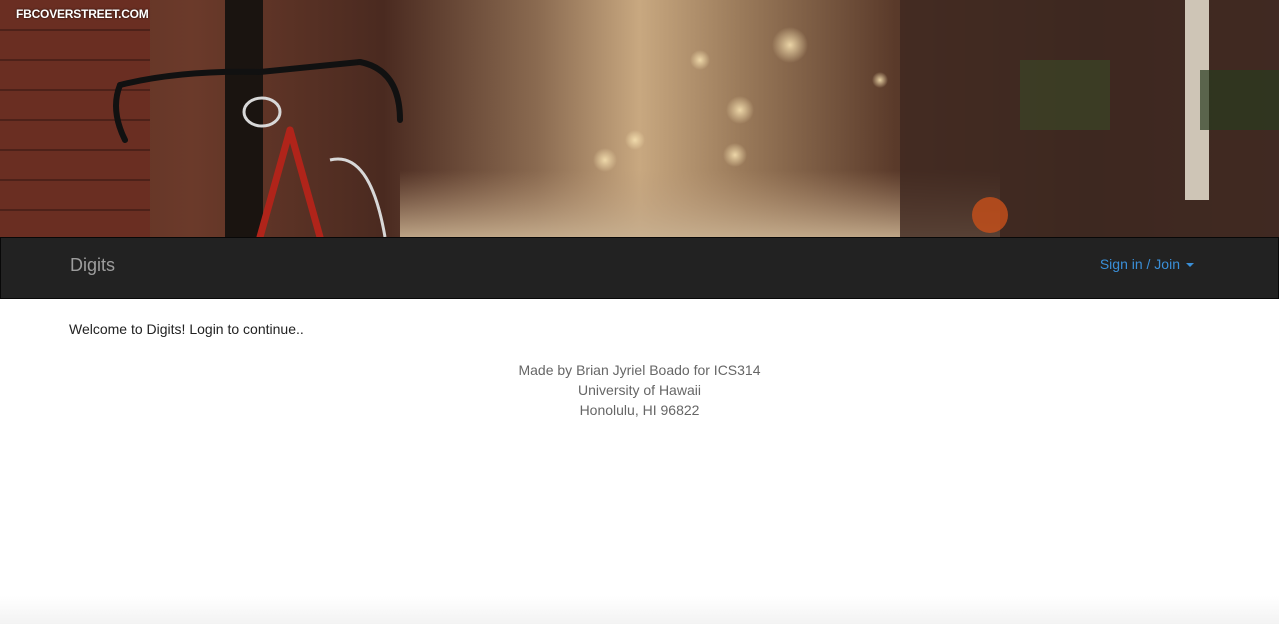 This screenshot has height=624, width=1279. Describe the element at coordinates (82, 14) in the screenshot. I see `watermark-text: FBCOVERSTREET.COM` at that location.